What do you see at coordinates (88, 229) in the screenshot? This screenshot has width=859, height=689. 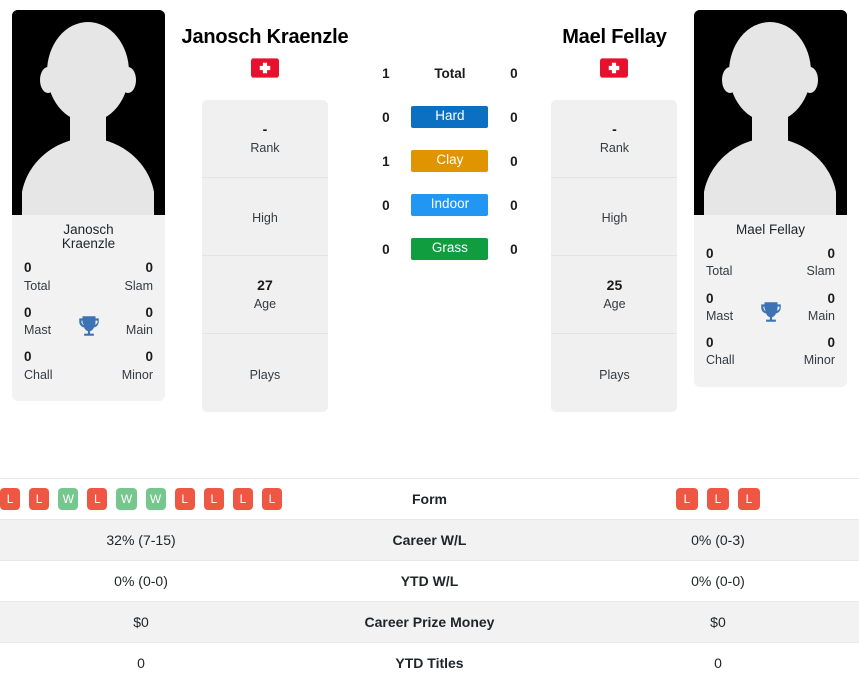 I see `left-card-name-line1: Janosch` at bounding box center [88, 229].